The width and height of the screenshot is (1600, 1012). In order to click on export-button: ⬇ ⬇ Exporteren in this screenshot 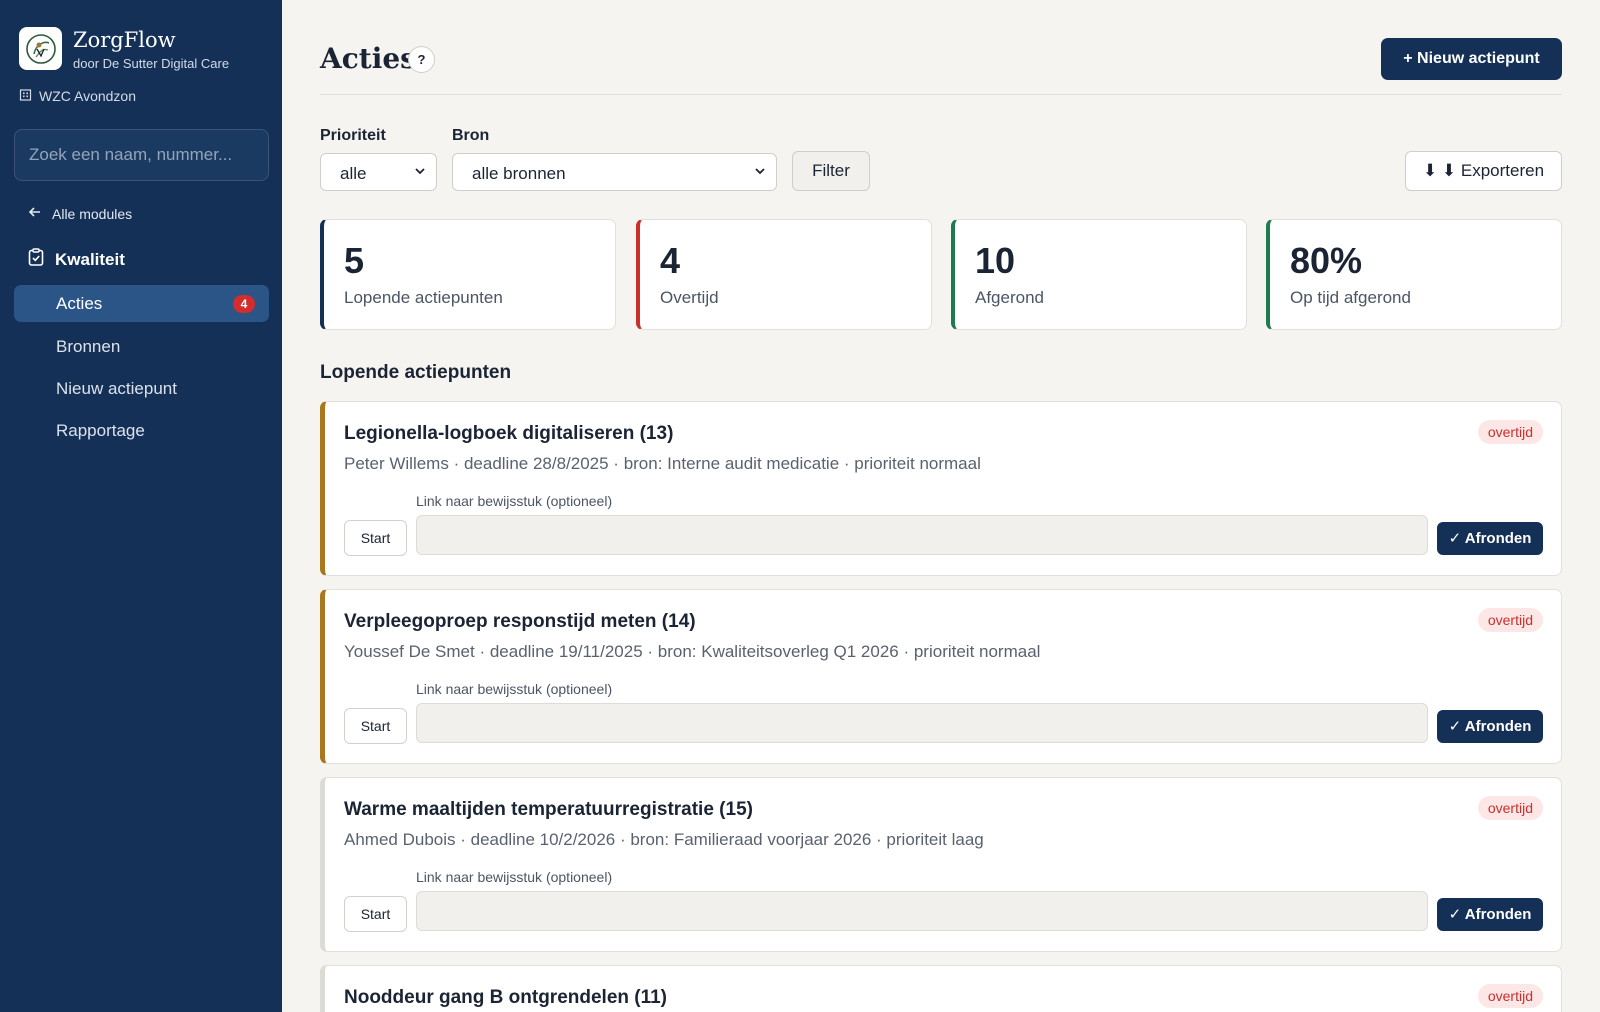, I will do `click(1483, 171)`.